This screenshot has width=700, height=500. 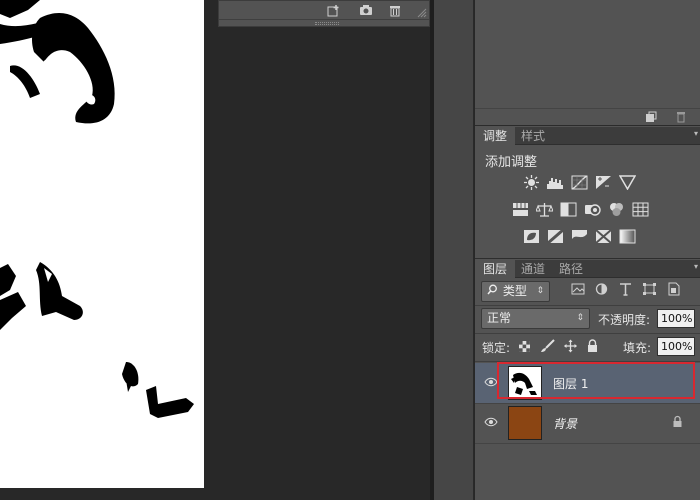 What do you see at coordinates (525, 383) in the screenshot?
I see `layer-thumbnail-horse` at bounding box center [525, 383].